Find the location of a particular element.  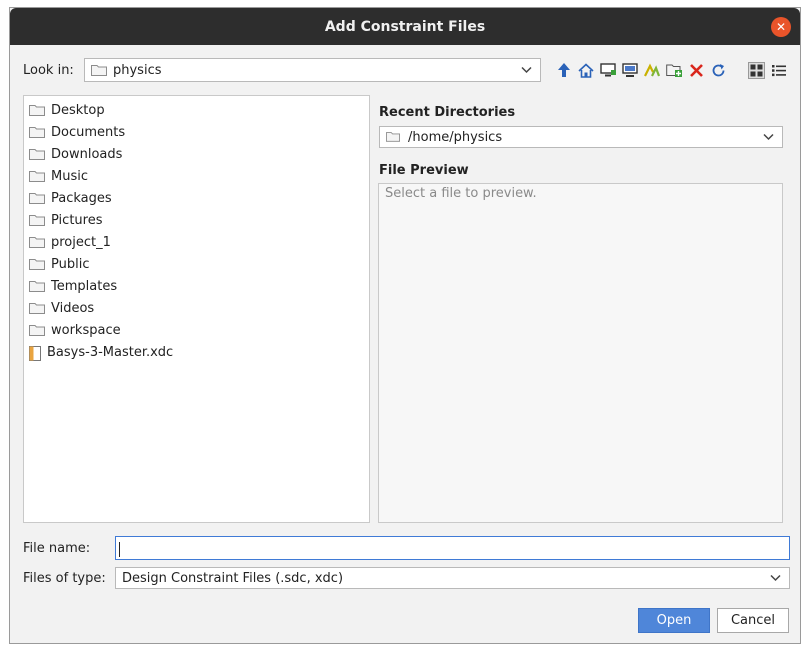

list-item: Desktop is located at coordinates (67, 110).